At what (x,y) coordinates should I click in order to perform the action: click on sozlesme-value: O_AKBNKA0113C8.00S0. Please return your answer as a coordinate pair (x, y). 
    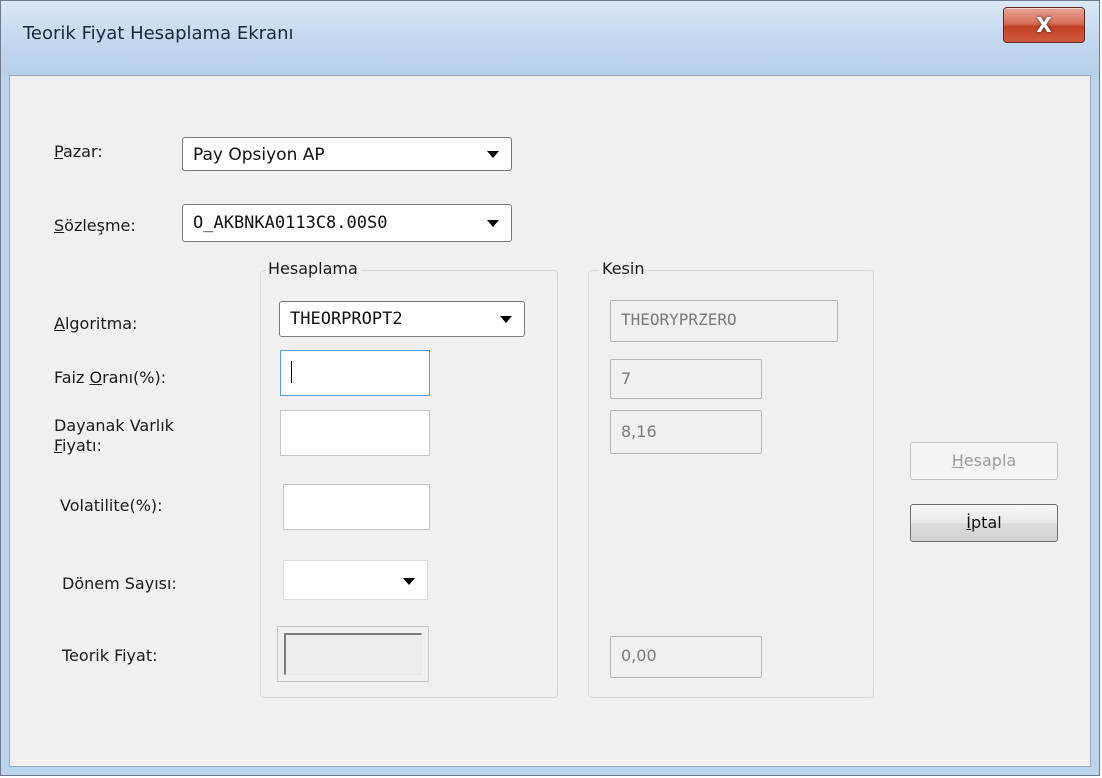
    Looking at the image, I should click on (290, 223).